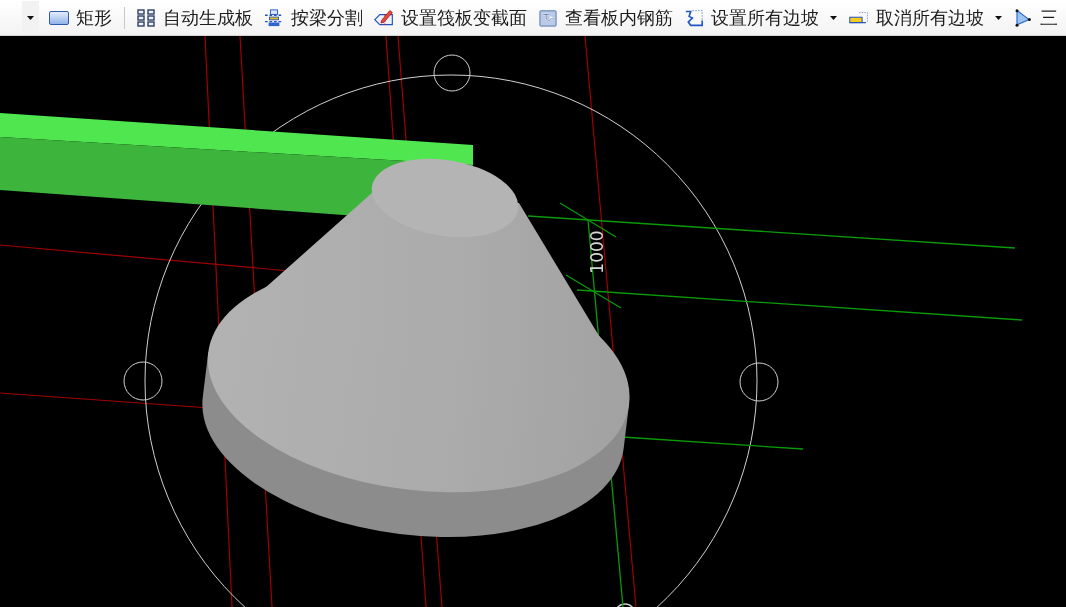  Describe the element at coordinates (548, 17) in the screenshot. I see `tile-icon` at that location.